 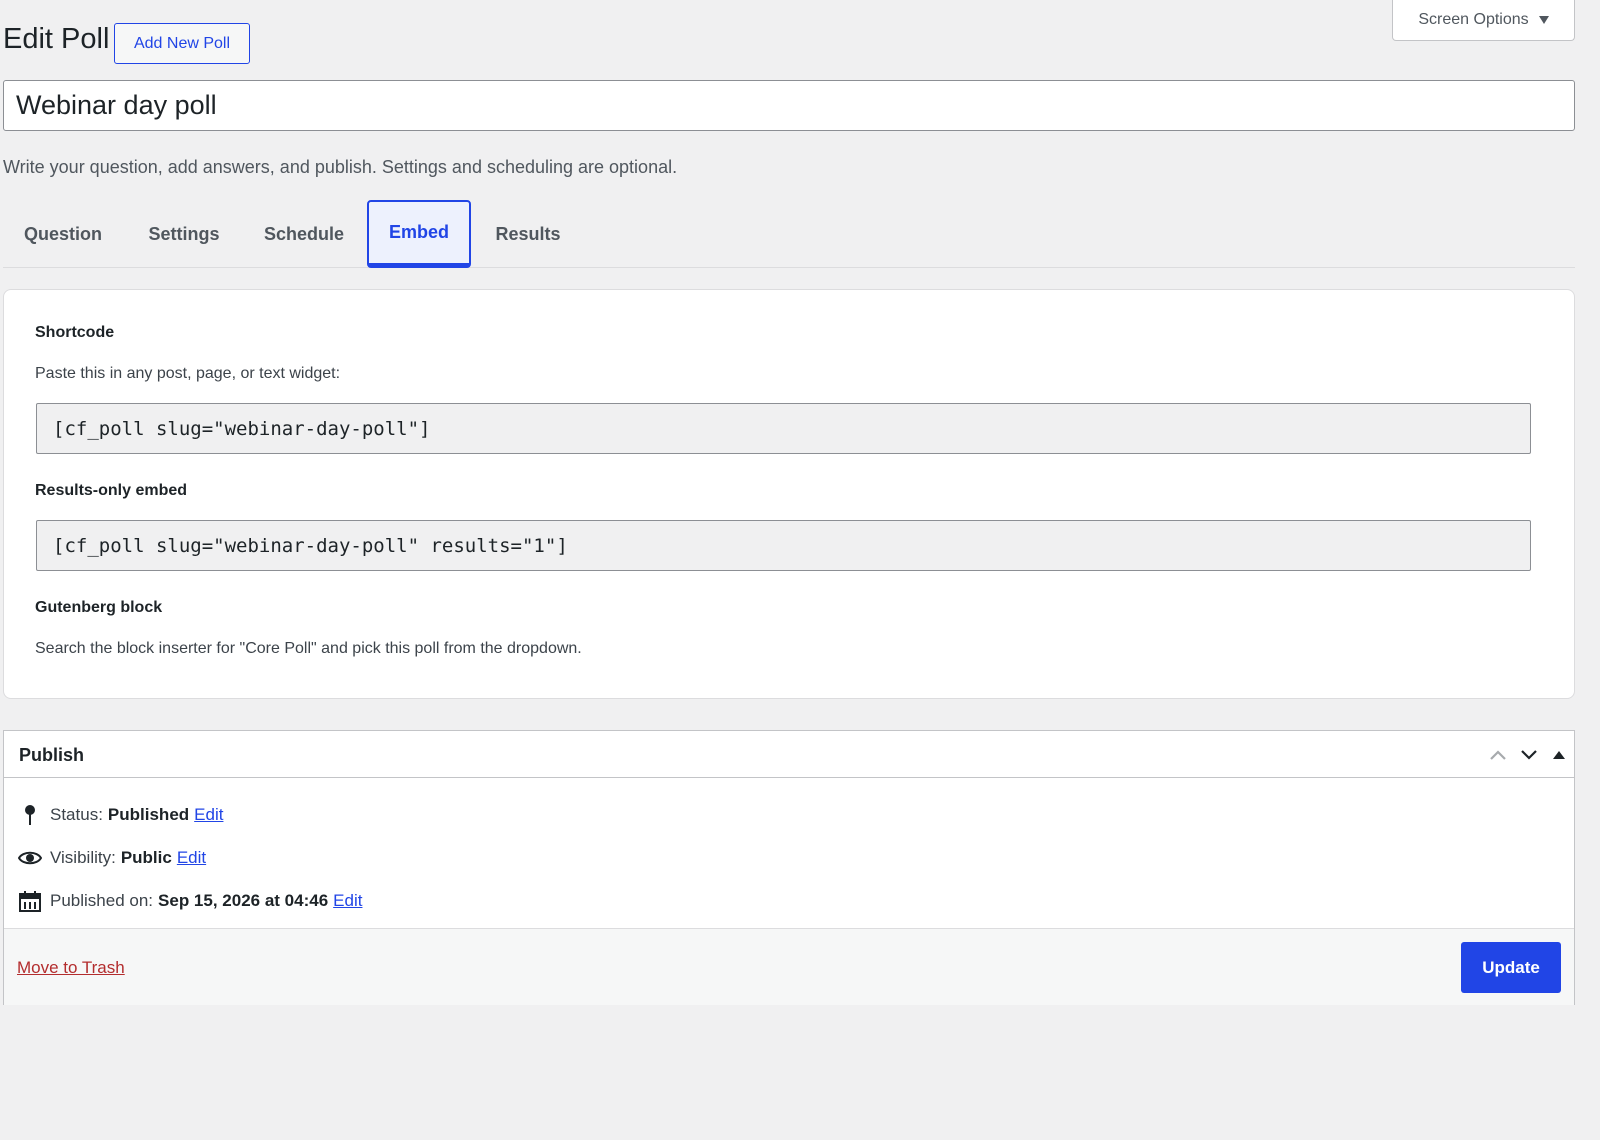 What do you see at coordinates (30, 815) in the screenshot?
I see `pin-icon` at bounding box center [30, 815].